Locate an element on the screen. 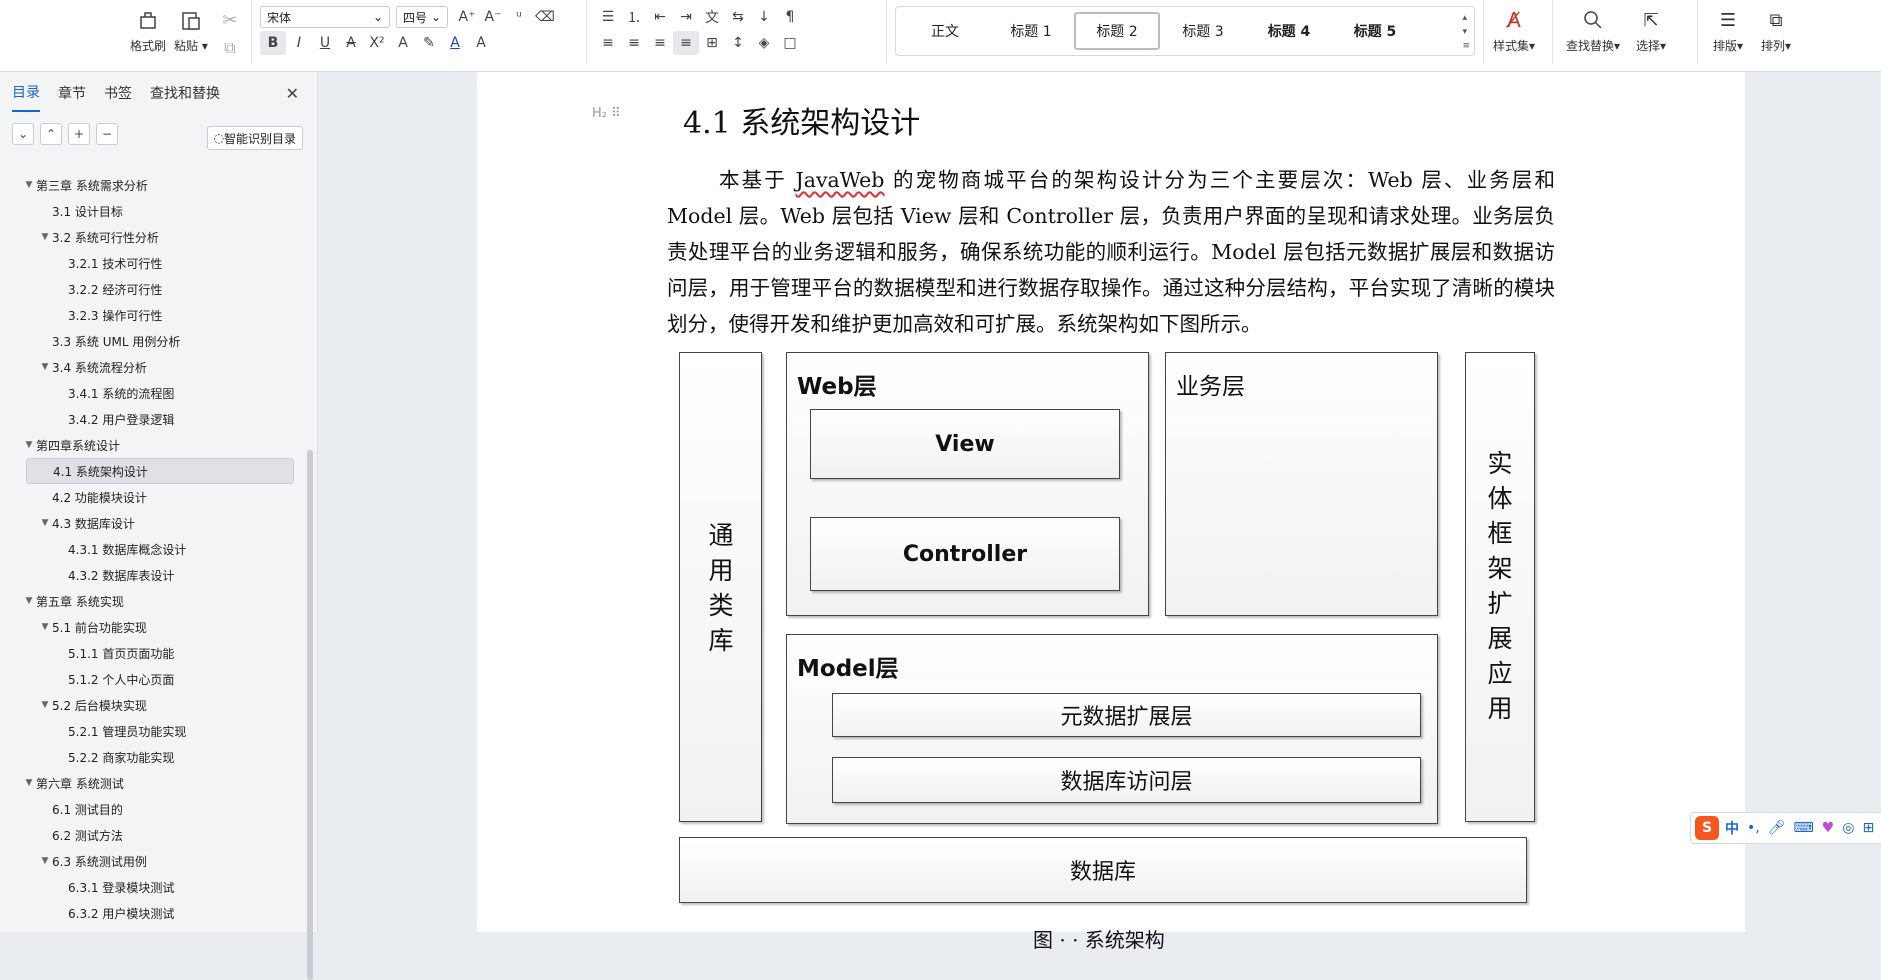 The height and width of the screenshot is (980, 1881). tab-toc: 目录 is located at coordinates (26, 93).